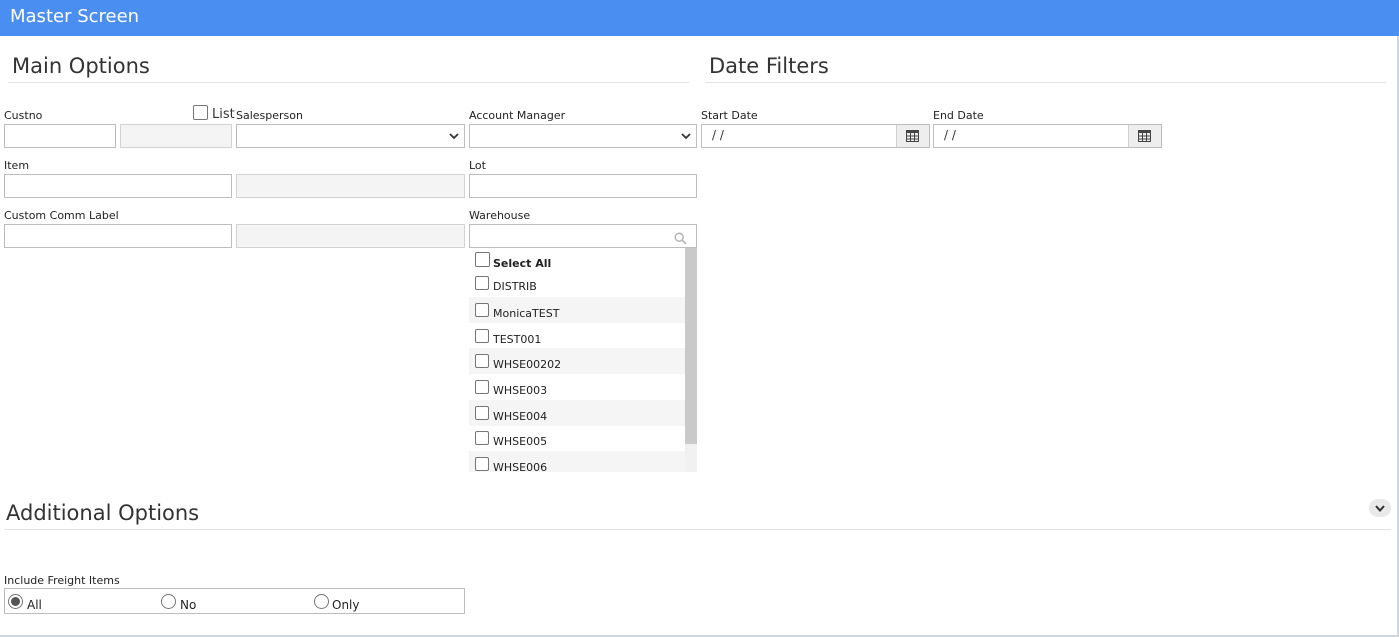  What do you see at coordinates (520, 441) in the screenshot?
I see `warehouse-item-label: WHSE005` at bounding box center [520, 441].